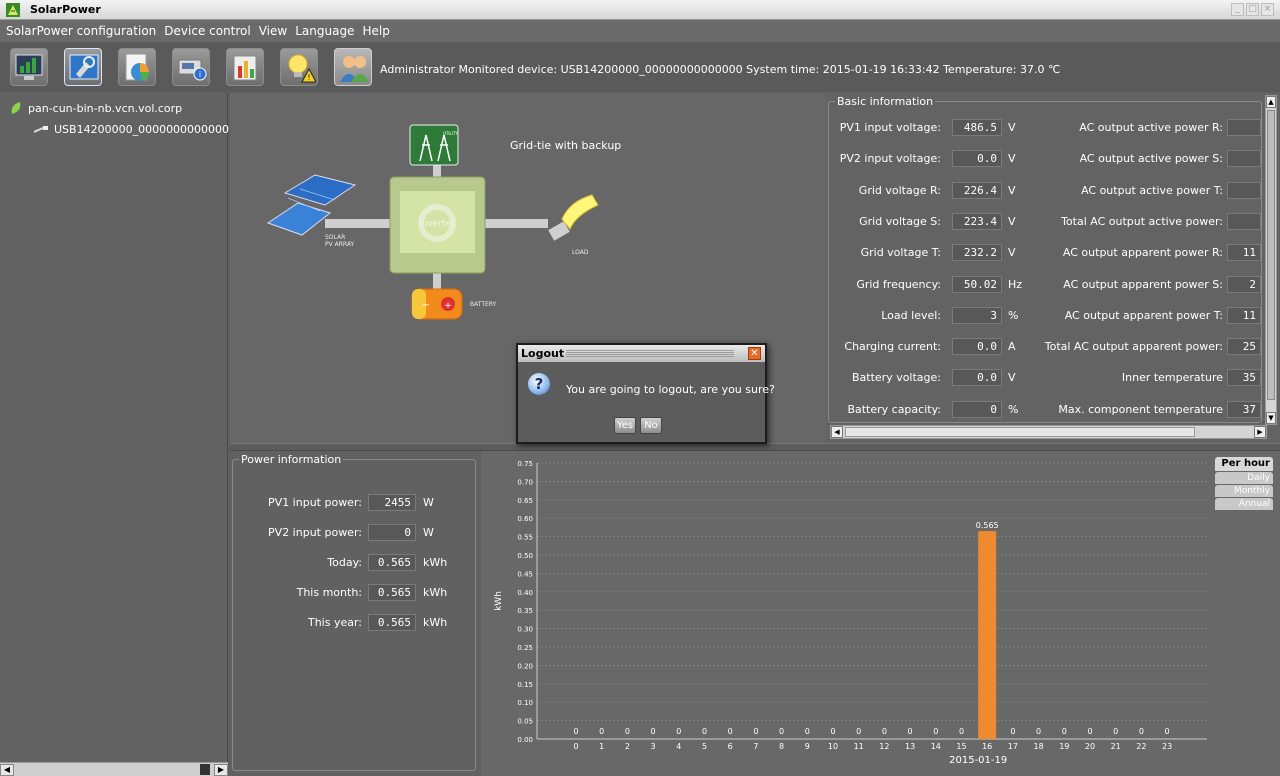  I want to click on basic-right-label: AC output apparent power S:, so click(1143, 284).